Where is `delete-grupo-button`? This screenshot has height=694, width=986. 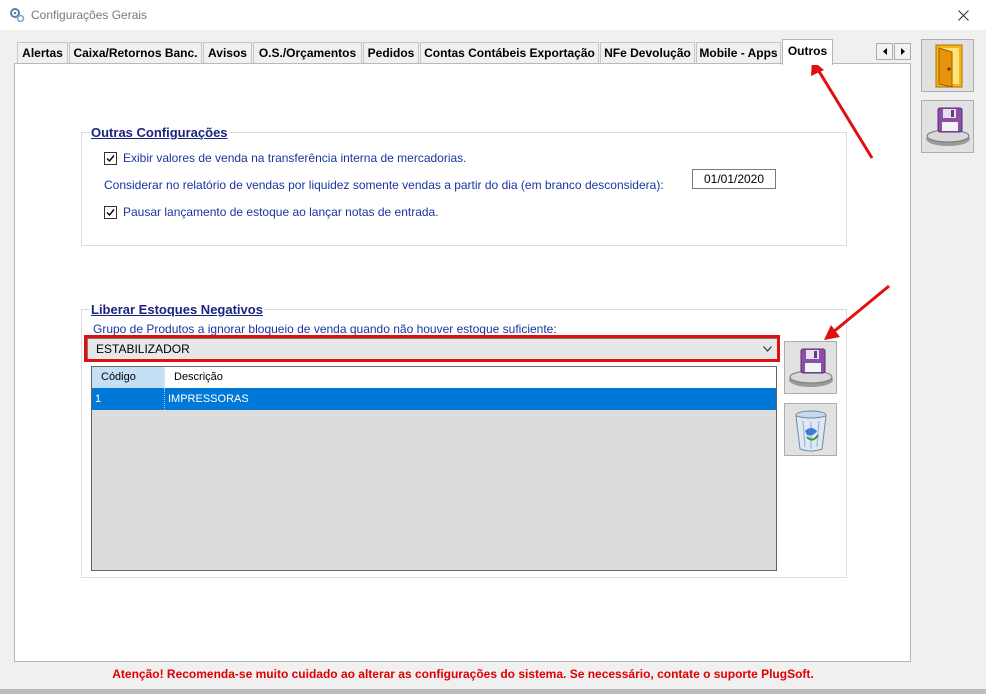 delete-grupo-button is located at coordinates (810, 429).